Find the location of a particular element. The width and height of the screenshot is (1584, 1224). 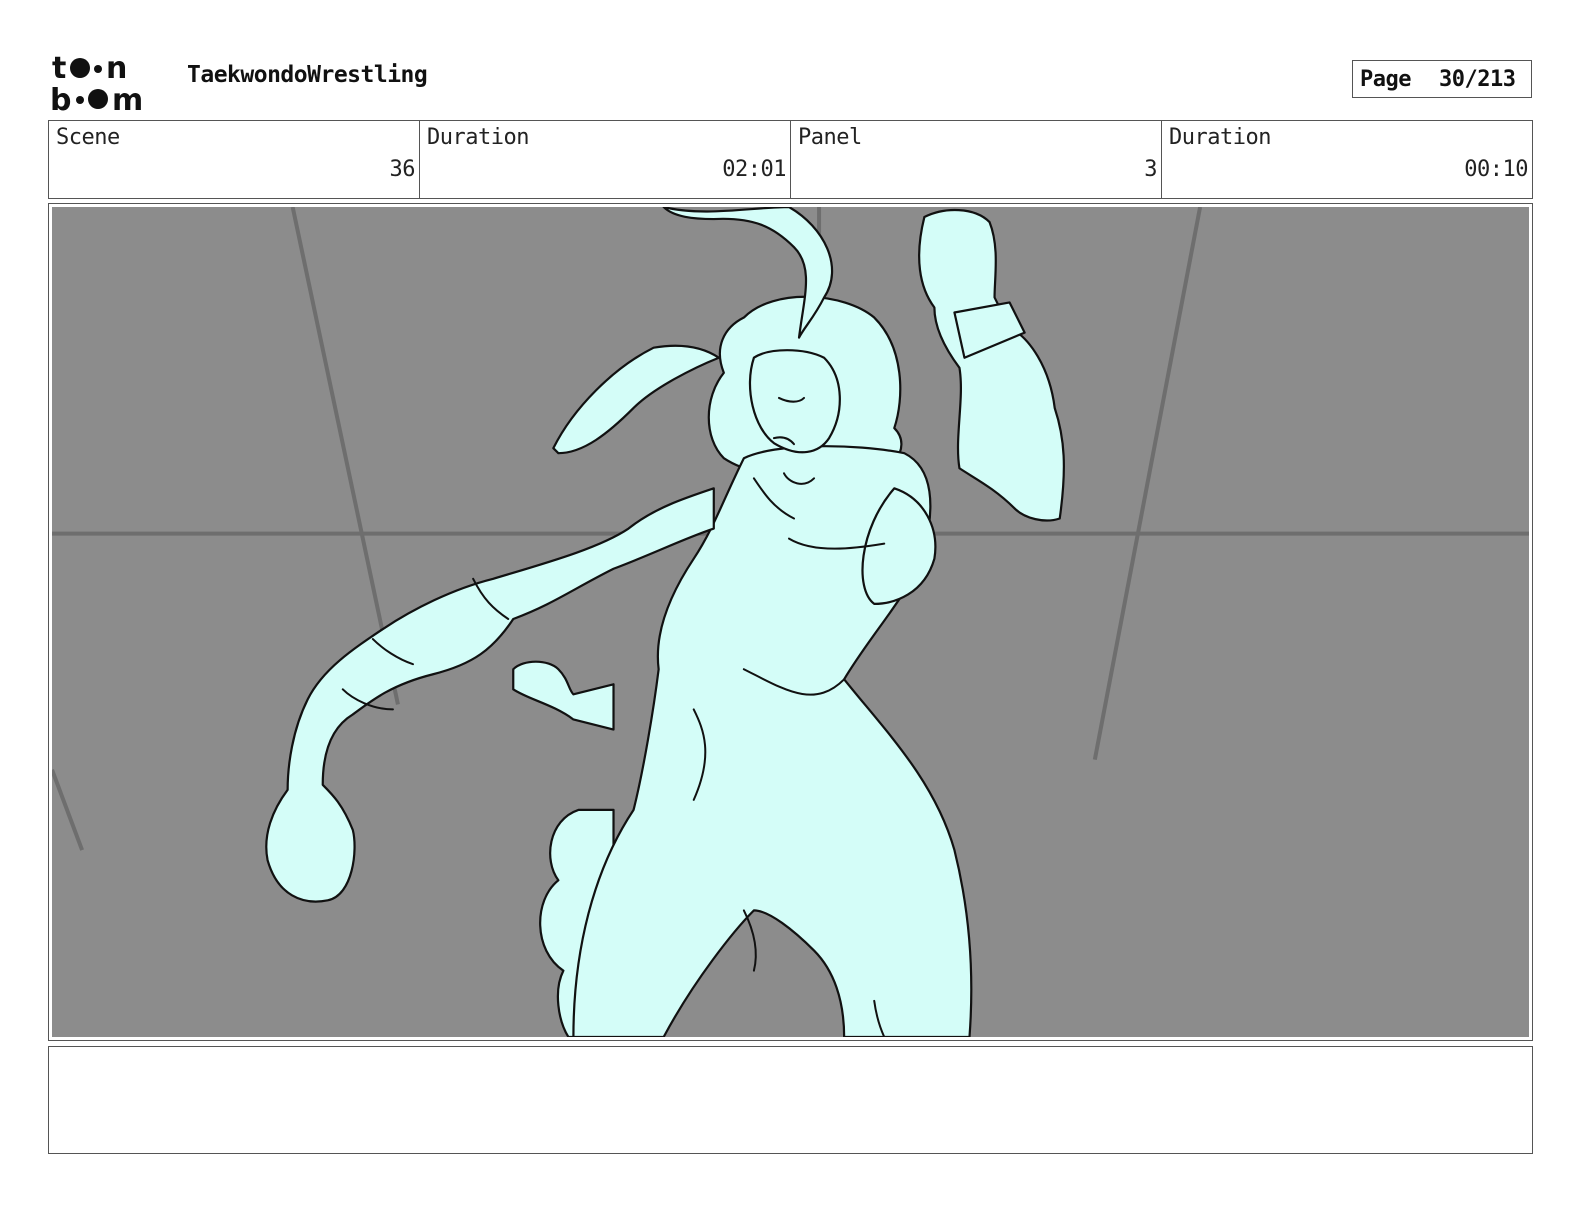

panel-duration-value: 00:10 is located at coordinates (1496, 169).